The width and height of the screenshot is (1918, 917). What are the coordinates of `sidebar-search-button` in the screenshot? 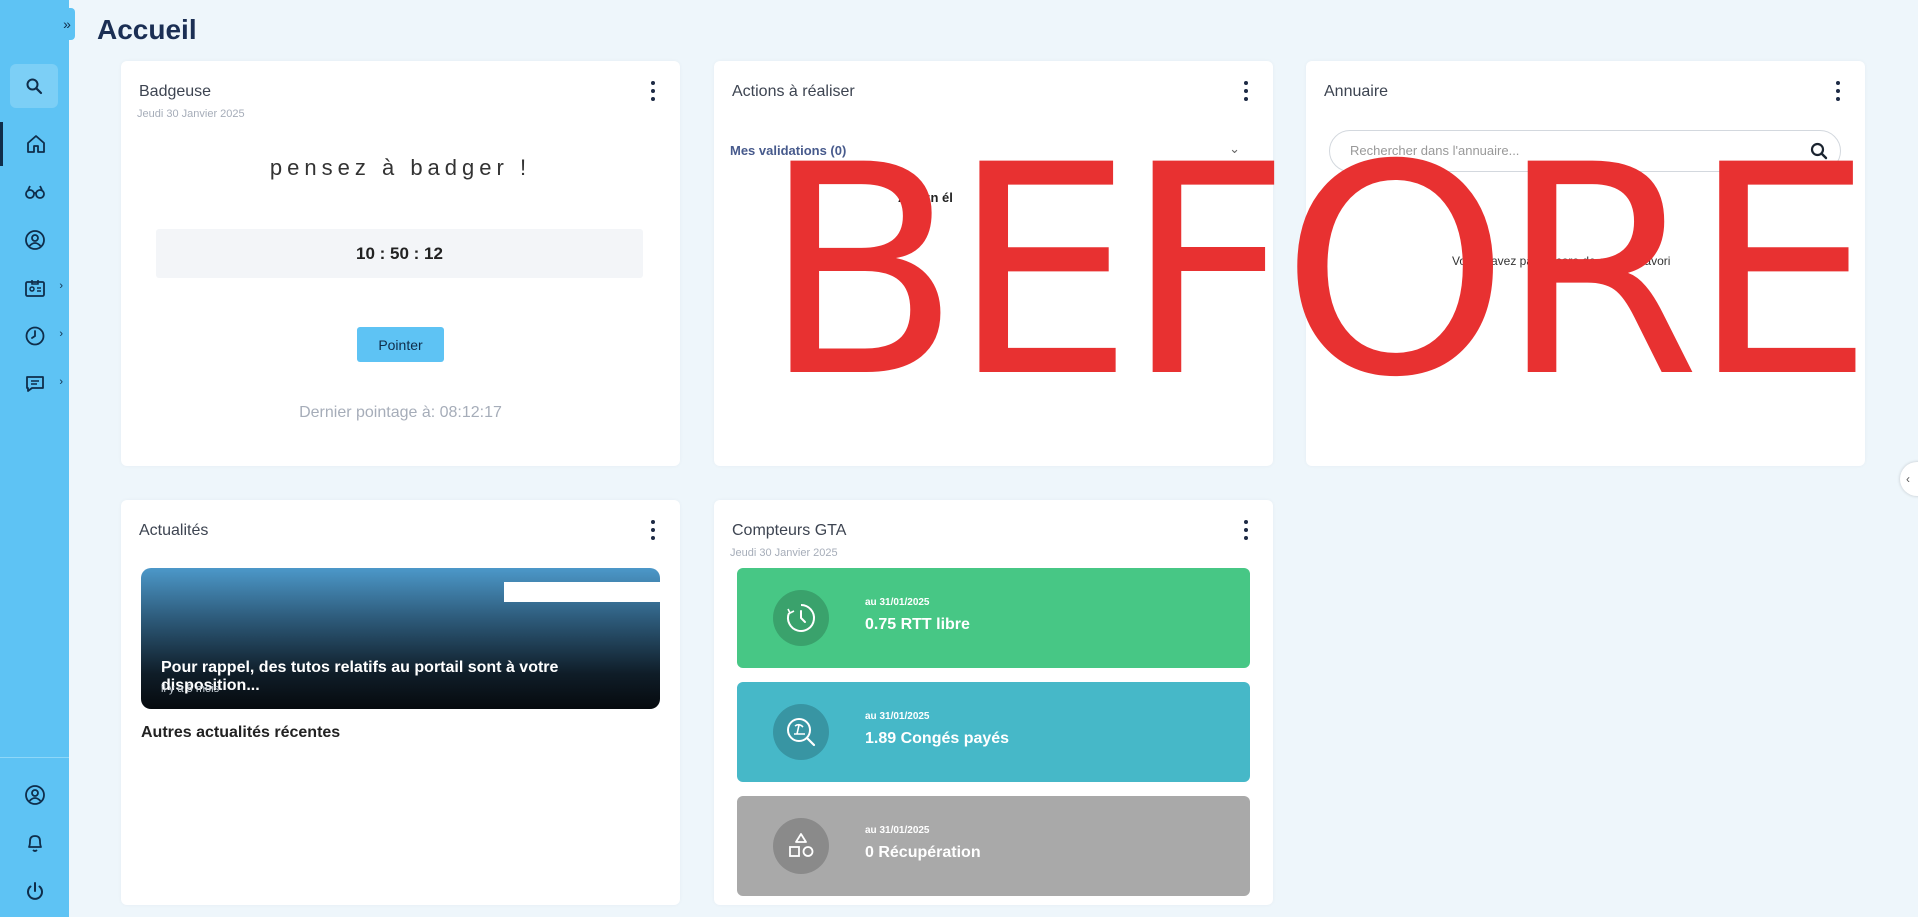 It's located at (34, 86).